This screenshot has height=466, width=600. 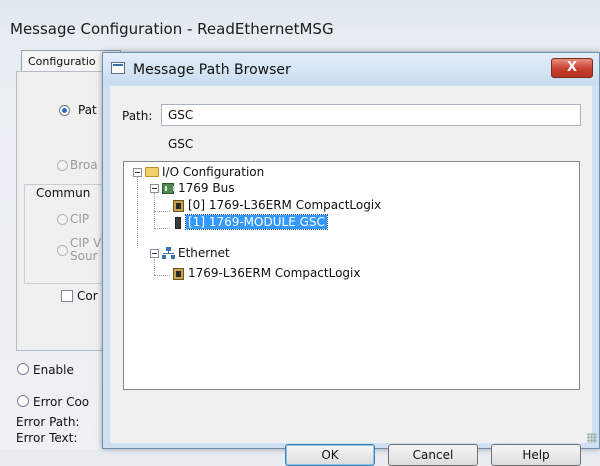 I want to click on path-label: Path:, so click(x=137, y=116).